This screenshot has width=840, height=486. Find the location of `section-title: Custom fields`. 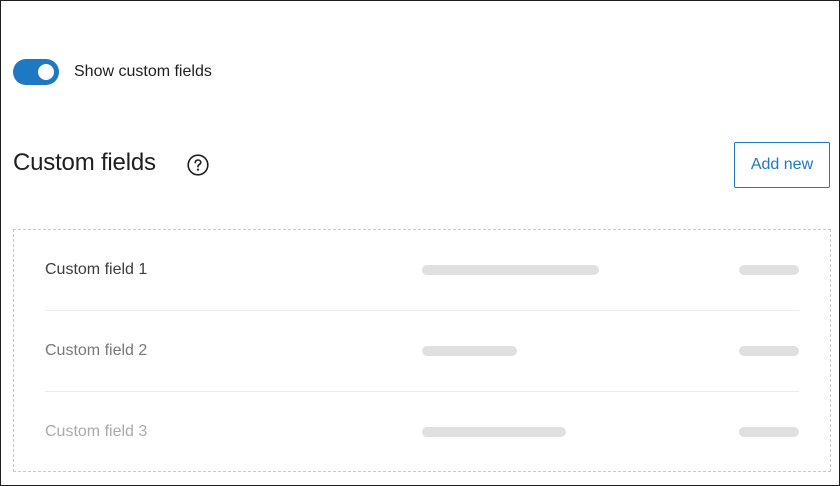

section-title: Custom fields is located at coordinates (84, 162).